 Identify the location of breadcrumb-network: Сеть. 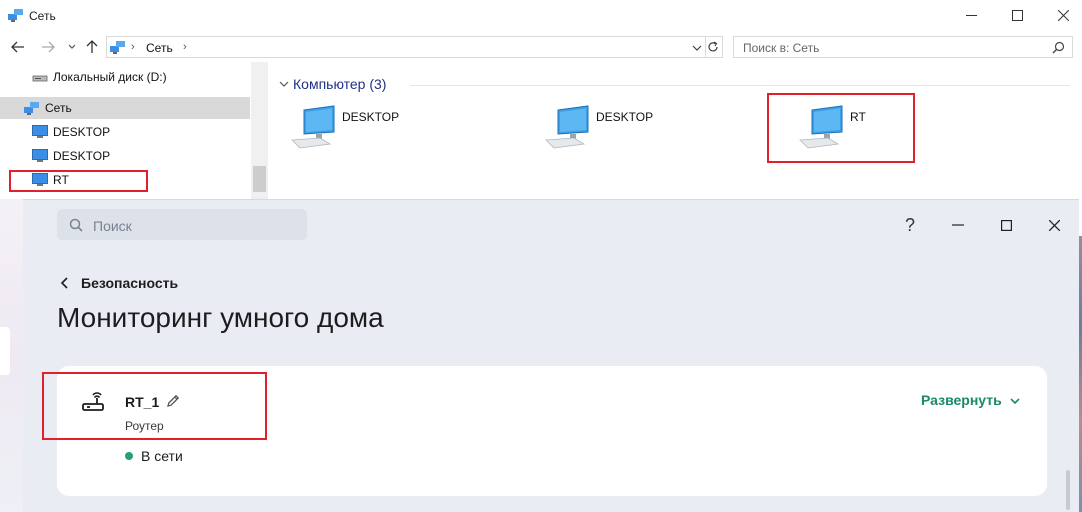
(159, 48).